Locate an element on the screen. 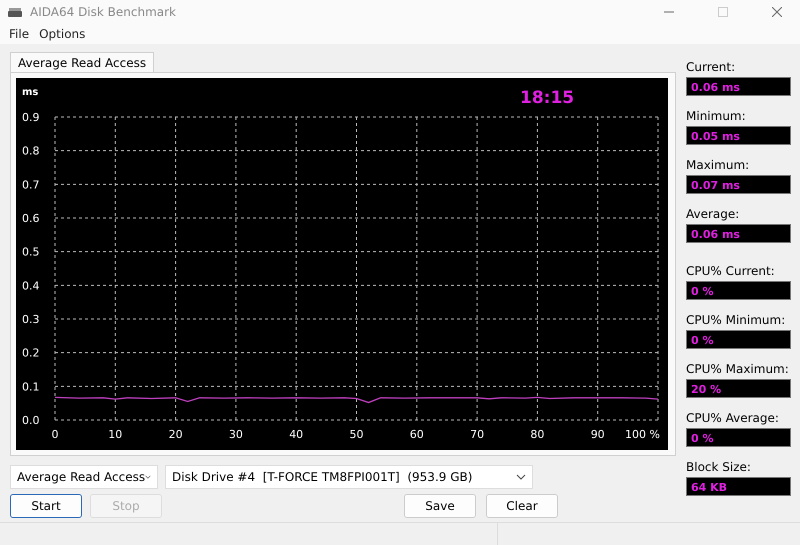 Image resolution: width=800 pixels, height=545 pixels. y-axis-label: 0.0 is located at coordinates (31, 420).